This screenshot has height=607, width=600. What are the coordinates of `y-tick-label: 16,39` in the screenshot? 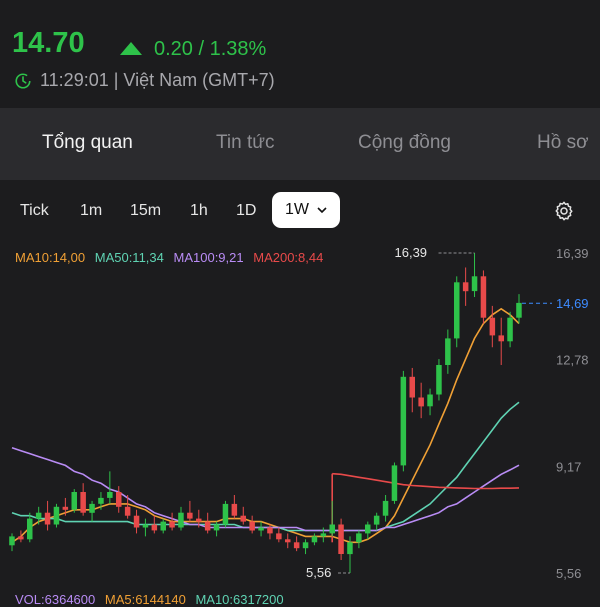 It's located at (572, 253).